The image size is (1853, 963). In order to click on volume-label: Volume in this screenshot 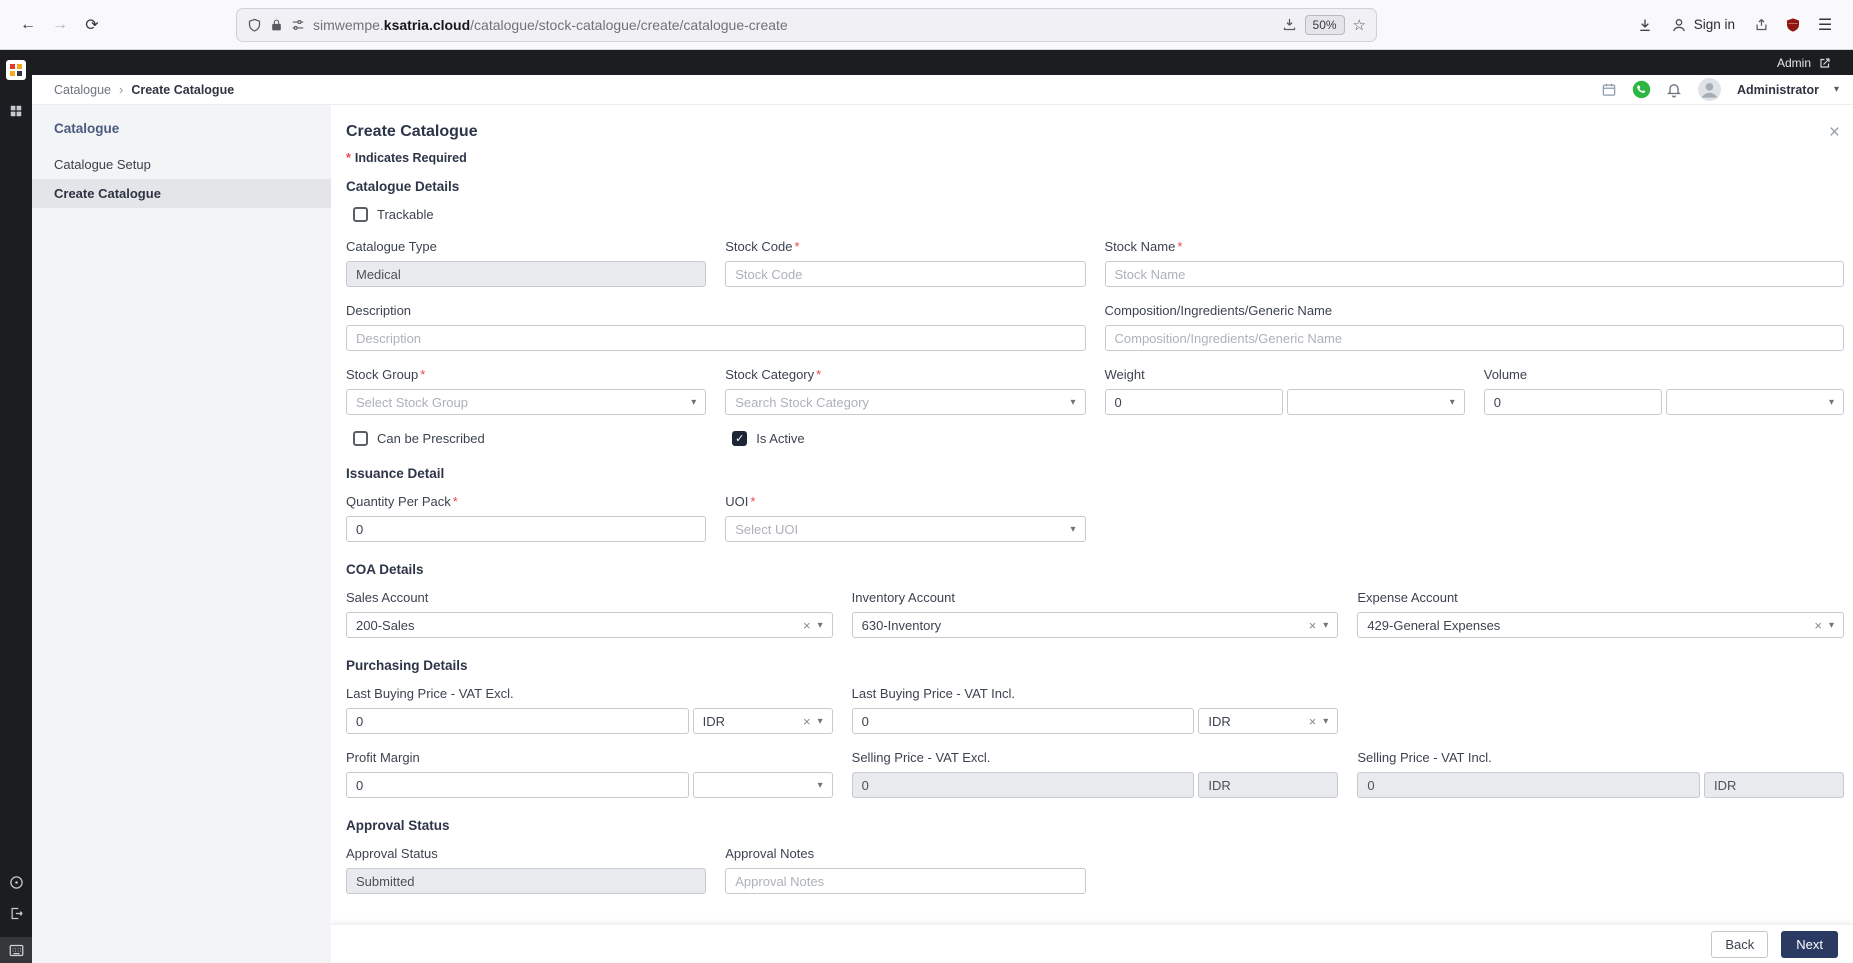, I will do `click(1505, 374)`.